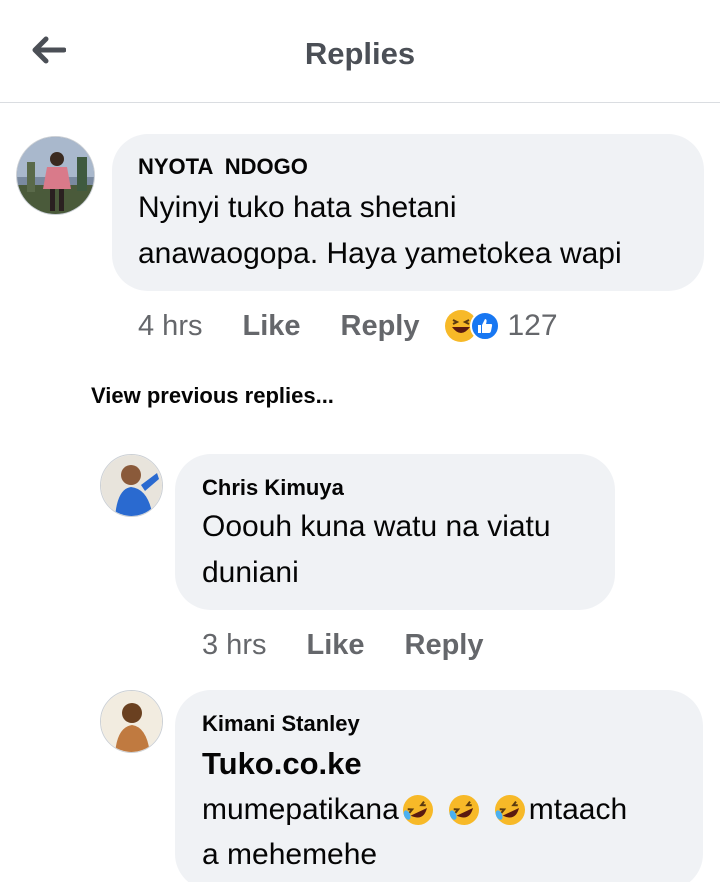 The image size is (720, 882). I want to click on comment-meta: 4 hrs Like Reply 127, so click(348, 326).